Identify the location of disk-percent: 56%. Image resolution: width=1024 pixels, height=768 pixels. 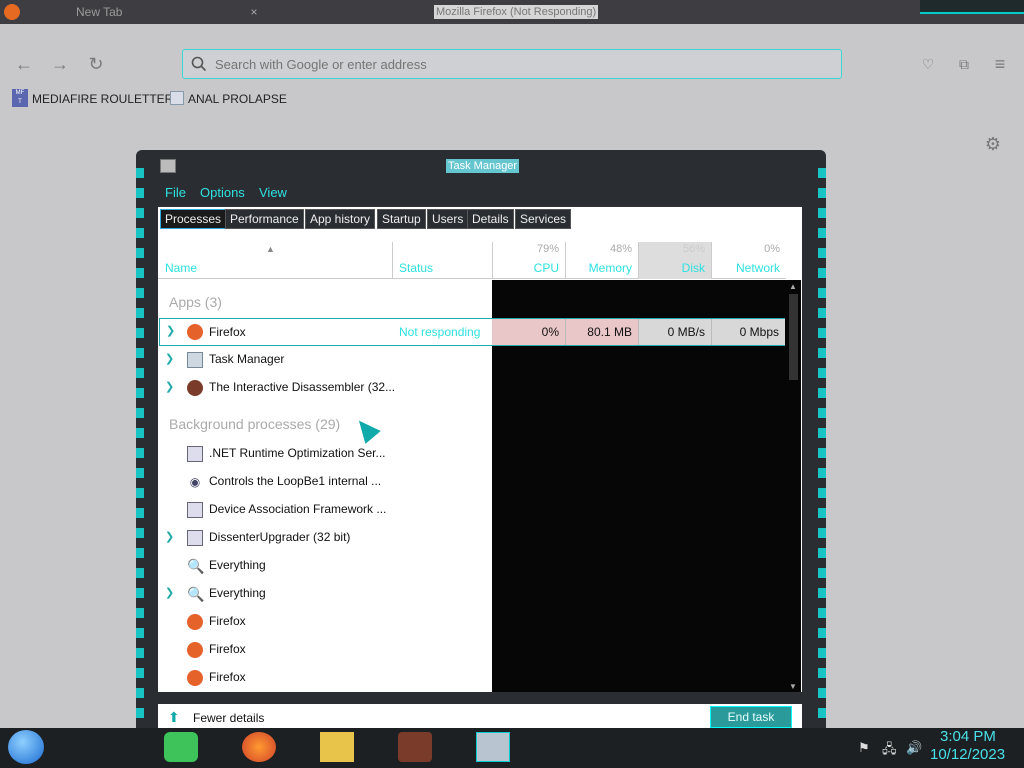
(693, 249).